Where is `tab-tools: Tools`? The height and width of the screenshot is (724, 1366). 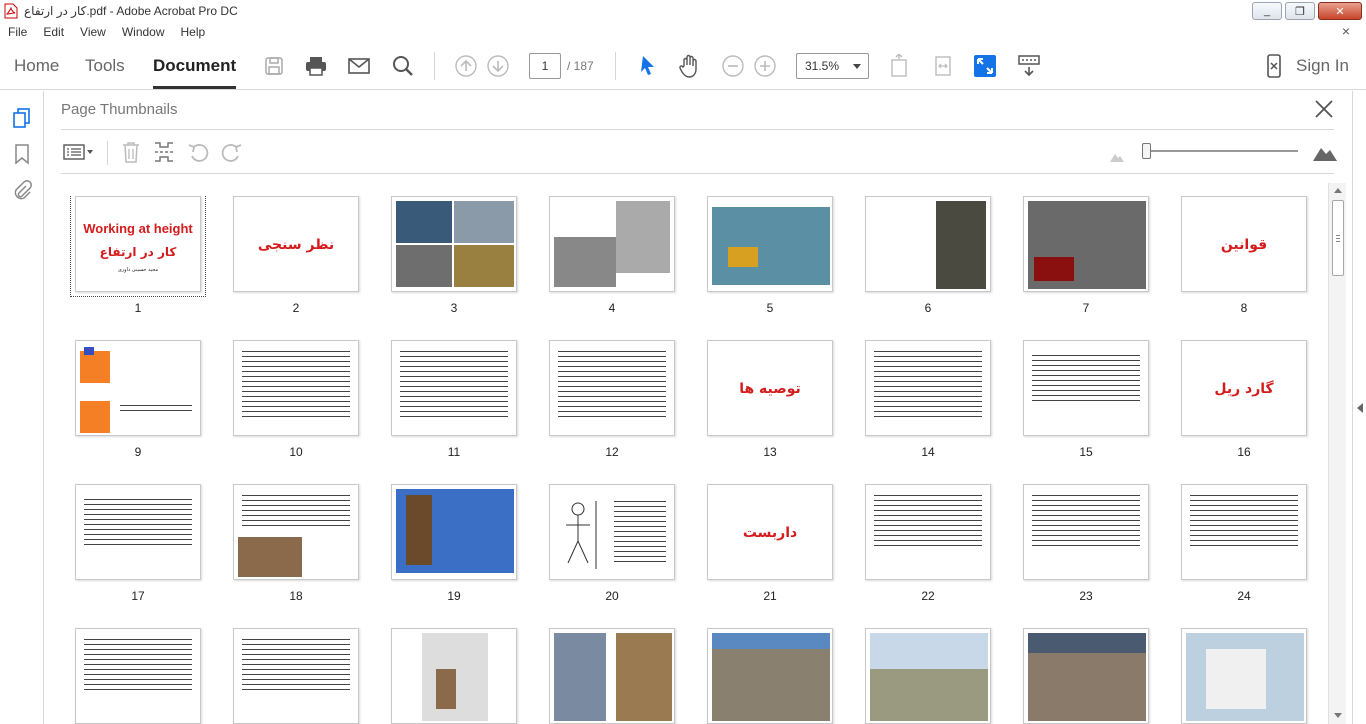
tab-tools: Tools is located at coordinates (105, 66).